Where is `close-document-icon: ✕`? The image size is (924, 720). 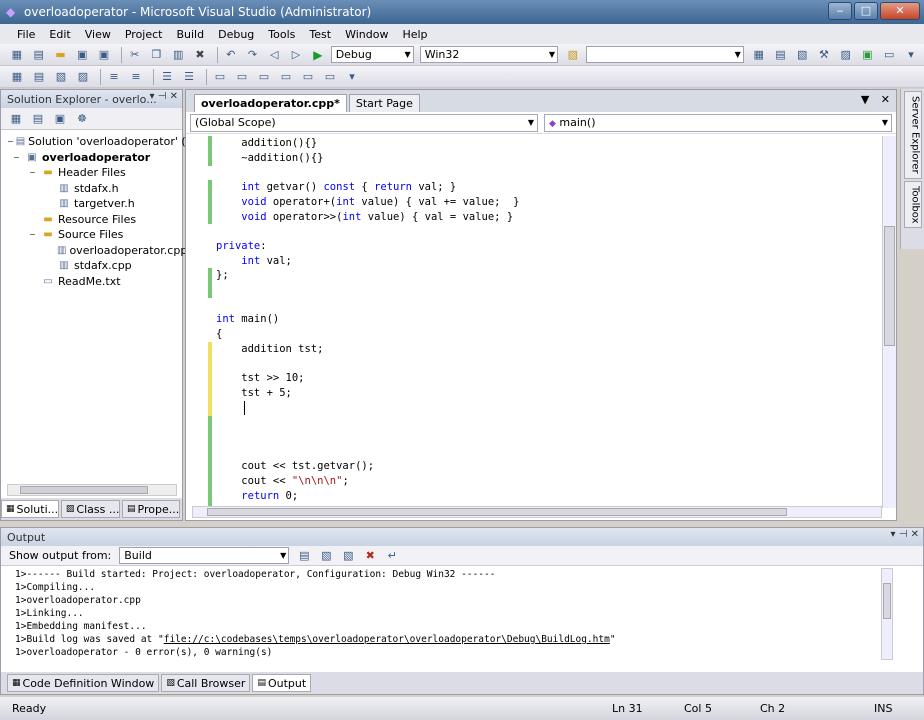 close-document-icon: ✕ is located at coordinates (885, 99).